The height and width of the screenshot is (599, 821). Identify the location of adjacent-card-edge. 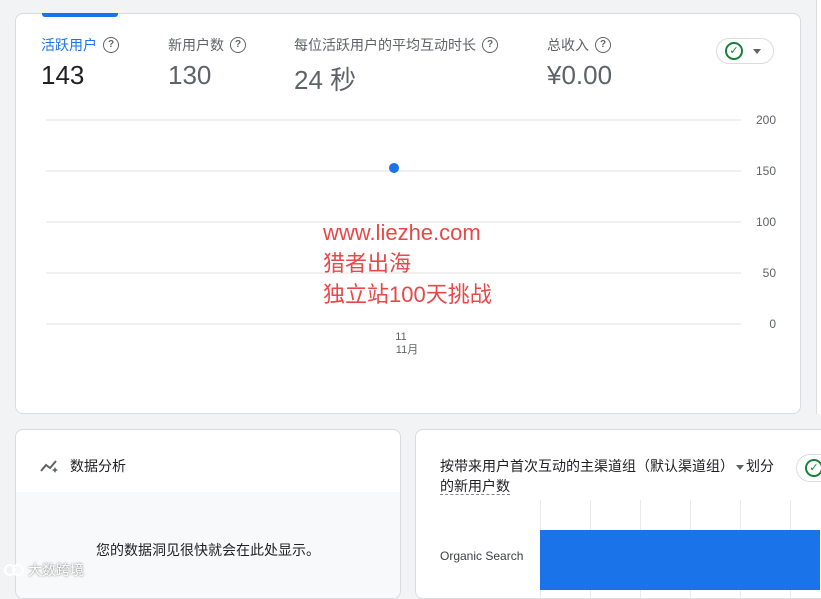
(818, 207).